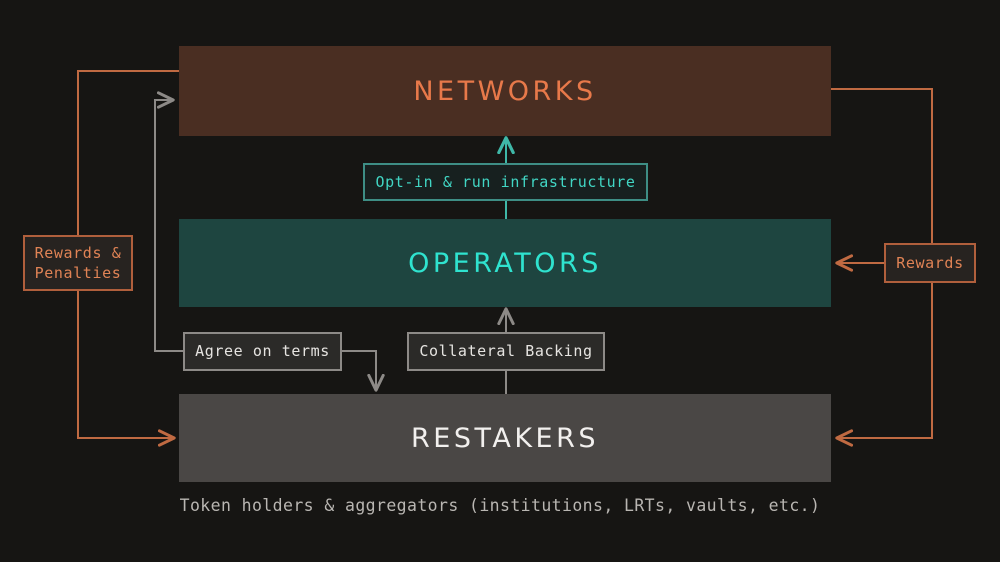  I want to click on edge-label-rewards-and-penalties: Rewards & Penalties, so click(78, 263).